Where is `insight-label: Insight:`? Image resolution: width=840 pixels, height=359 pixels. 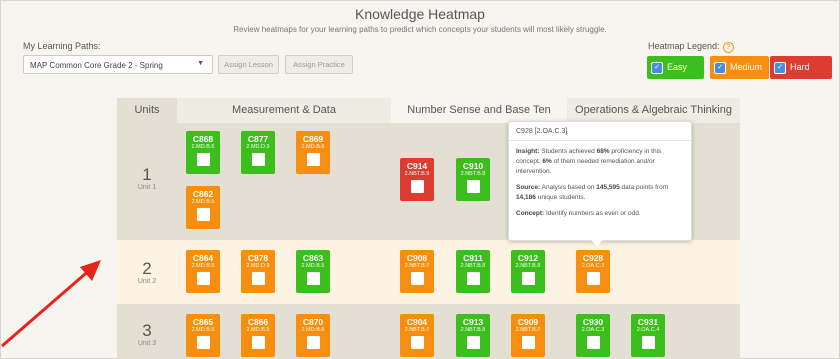
insight-label: Insight: is located at coordinates (528, 151).